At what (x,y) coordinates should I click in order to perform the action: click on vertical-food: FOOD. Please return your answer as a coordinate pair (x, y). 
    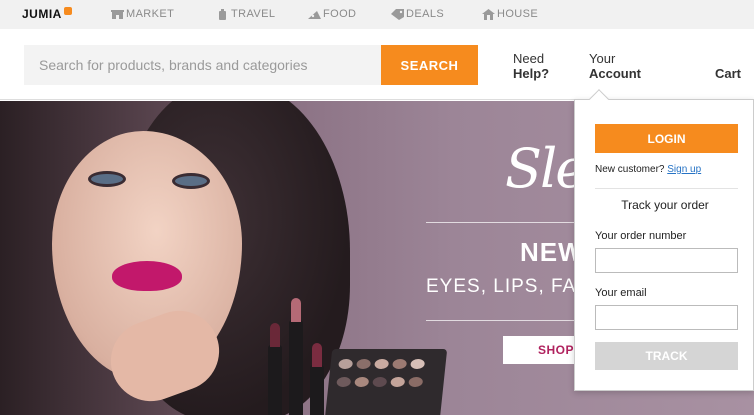
    Looking at the image, I should click on (332, 14).